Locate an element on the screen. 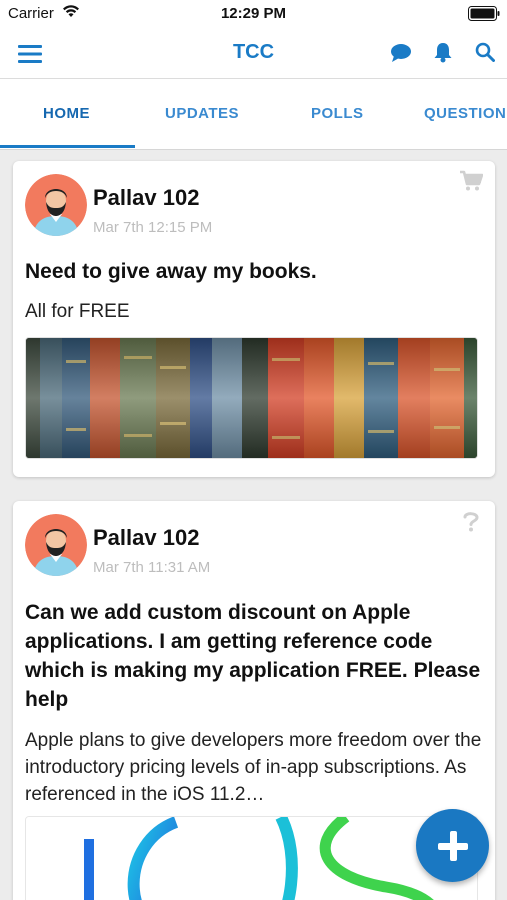 Image resolution: width=507 pixels, height=900 pixels. tab-home: HOME is located at coordinates (66, 113).